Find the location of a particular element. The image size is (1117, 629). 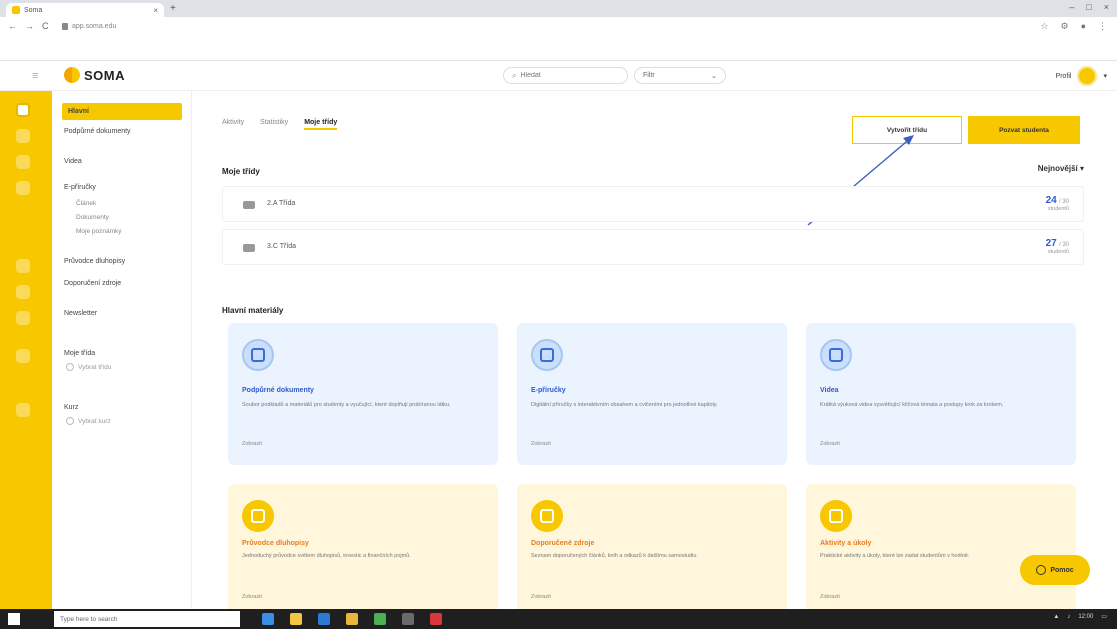

tab-activities: Aktivity is located at coordinates (233, 124).